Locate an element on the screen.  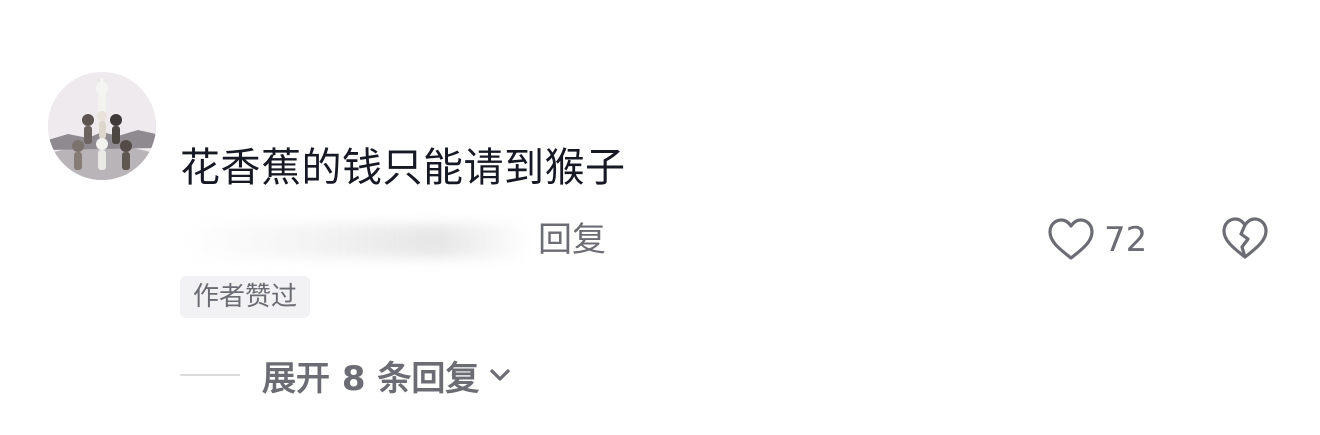
expand-replies-button: 展开 8 条回复 is located at coordinates (346, 375).